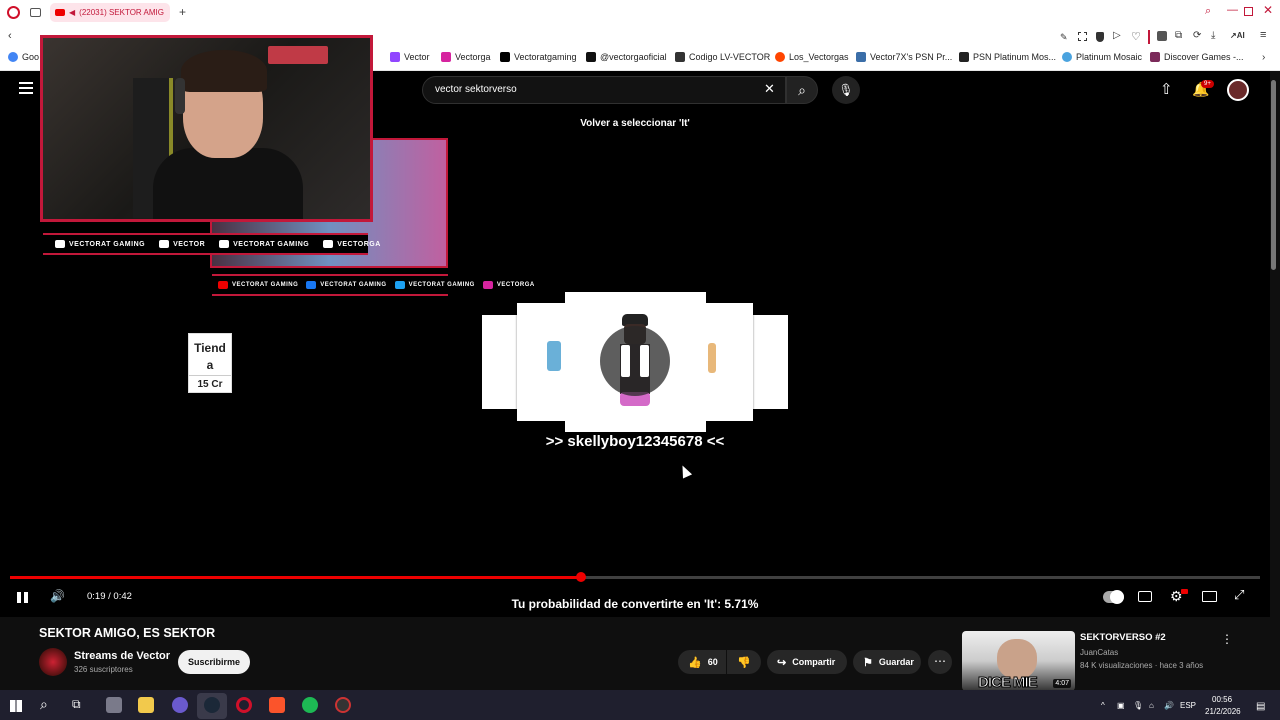 This screenshot has width=1280, height=720. I want to click on hamburger-menu-icon, so click(26, 88).